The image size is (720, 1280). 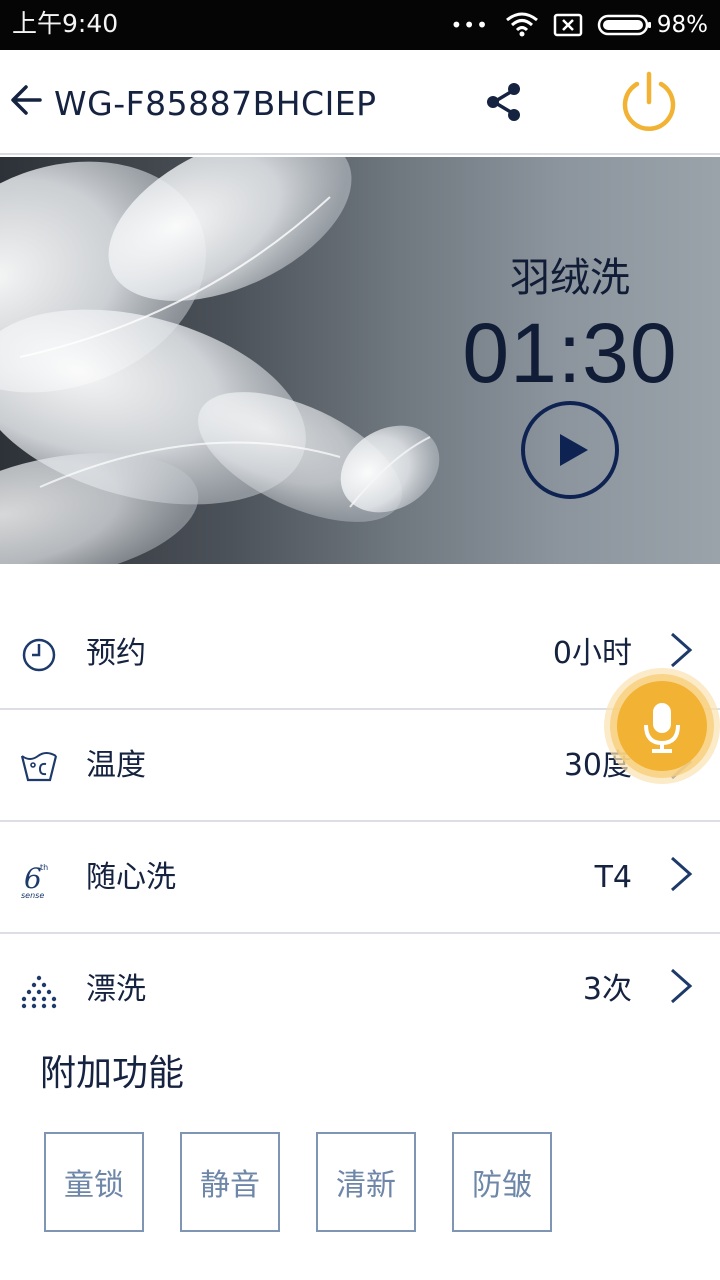 I want to click on app-header: WG-F85887BHCIEP, so click(x=360, y=102).